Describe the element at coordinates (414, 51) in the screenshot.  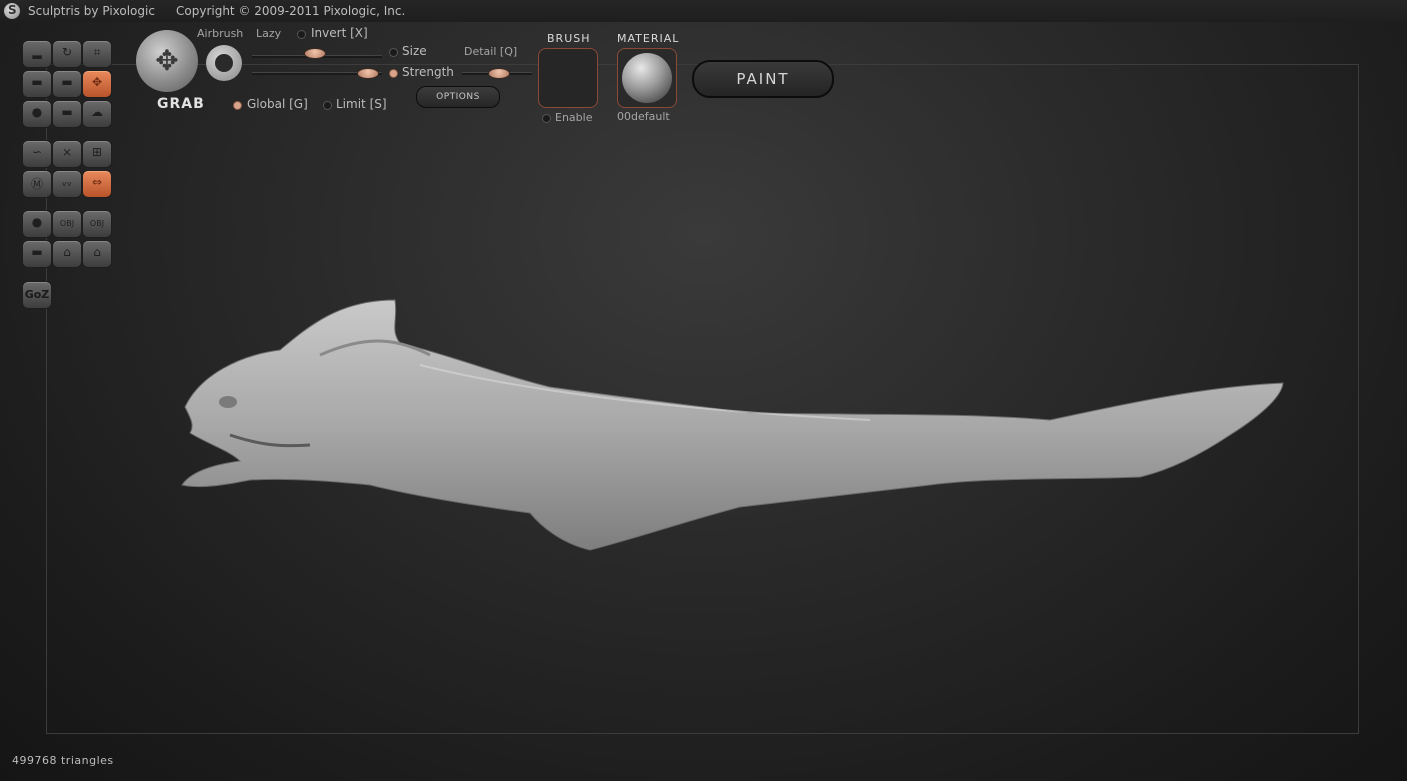
I see `size-label: Size` at that location.